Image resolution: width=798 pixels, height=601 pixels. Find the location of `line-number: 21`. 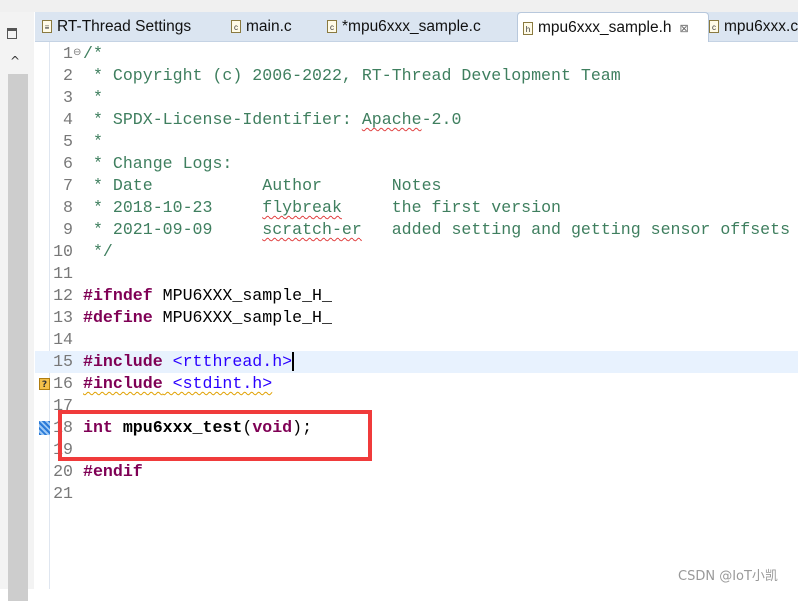

line-number: 21 is located at coordinates (63, 493).